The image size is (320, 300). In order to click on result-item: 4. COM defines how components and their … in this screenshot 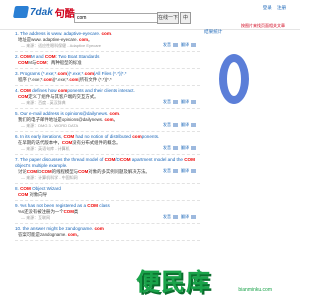, I will do `click(107, 97)`.